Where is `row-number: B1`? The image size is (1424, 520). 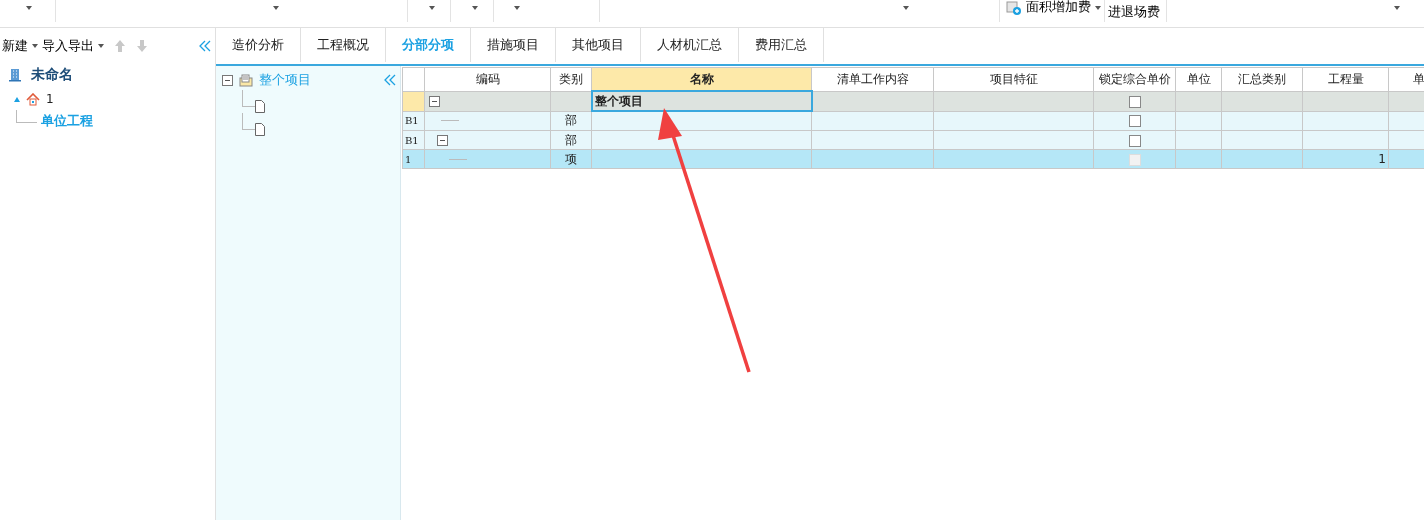 row-number: B1 is located at coordinates (413, 121).